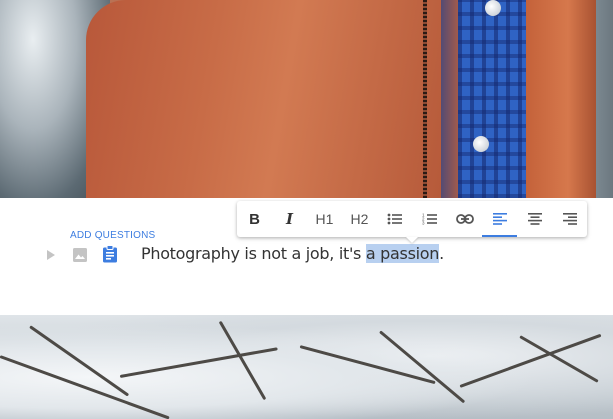 Image resolution: width=613 pixels, height=419 pixels. Describe the element at coordinates (253, 253) in the screenshot. I see `paragraph-text-before: Photography is not a job, it's` at that location.